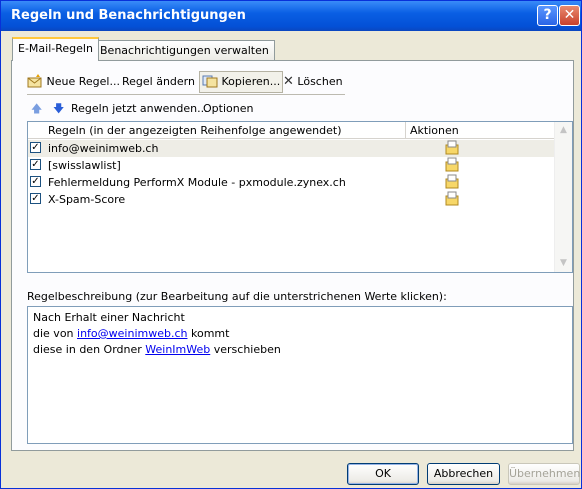 The image size is (582, 489). I want to click on options-link: Optionen, so click(228, 109).